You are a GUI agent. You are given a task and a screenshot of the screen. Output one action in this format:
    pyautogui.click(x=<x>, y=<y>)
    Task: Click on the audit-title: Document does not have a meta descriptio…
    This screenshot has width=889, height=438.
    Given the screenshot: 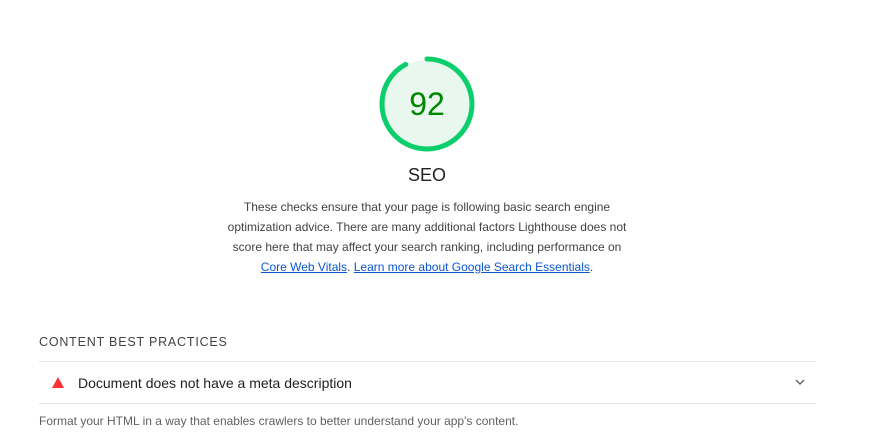 What is the action you would take?
    pyautogui.click(x=215, y=382)
    